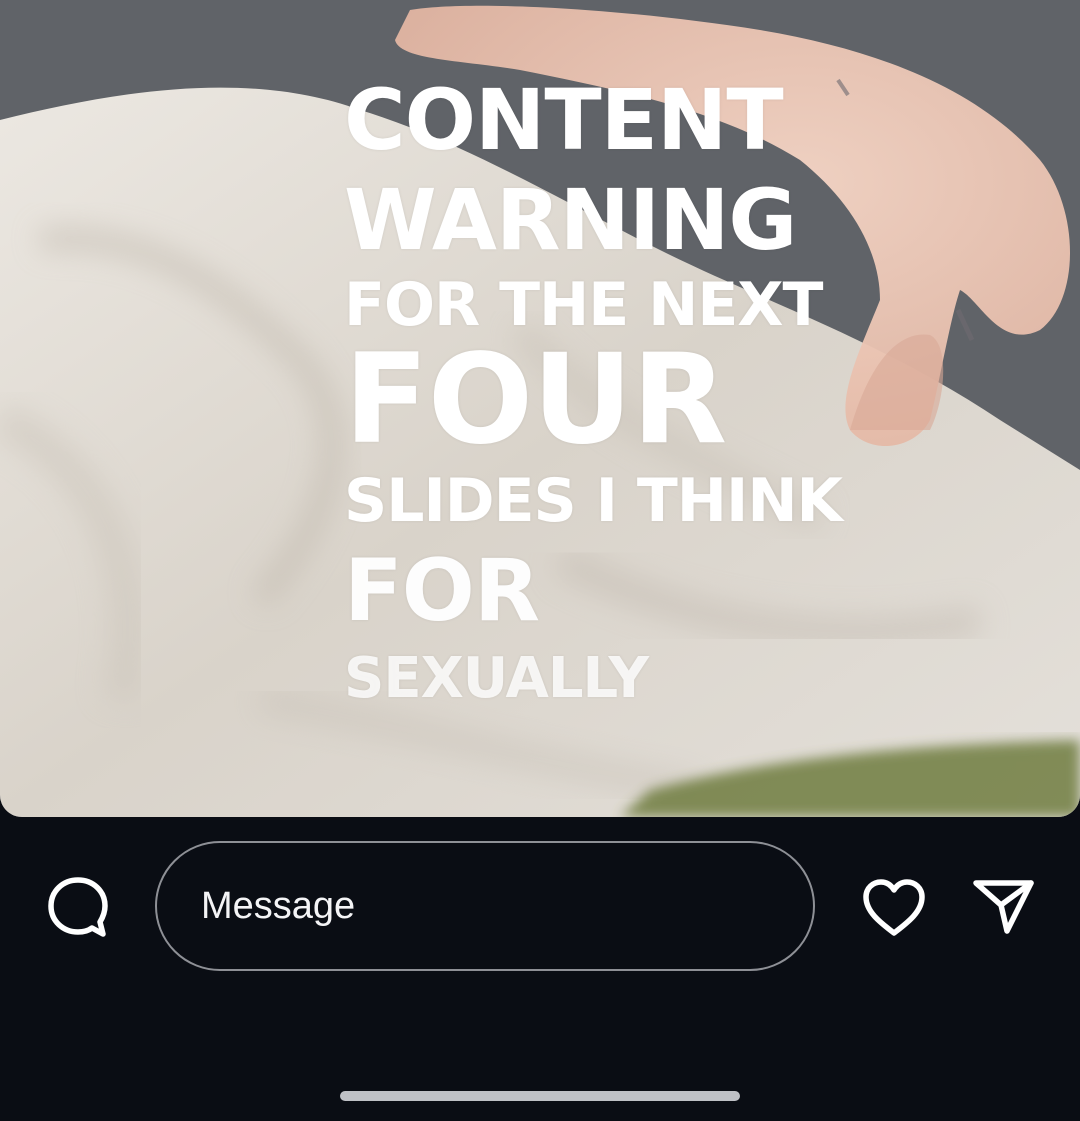 The height and width of the screenshot is (1121, 1080). I want to click on overlay-line-2: WARNING, so click(570, 220).